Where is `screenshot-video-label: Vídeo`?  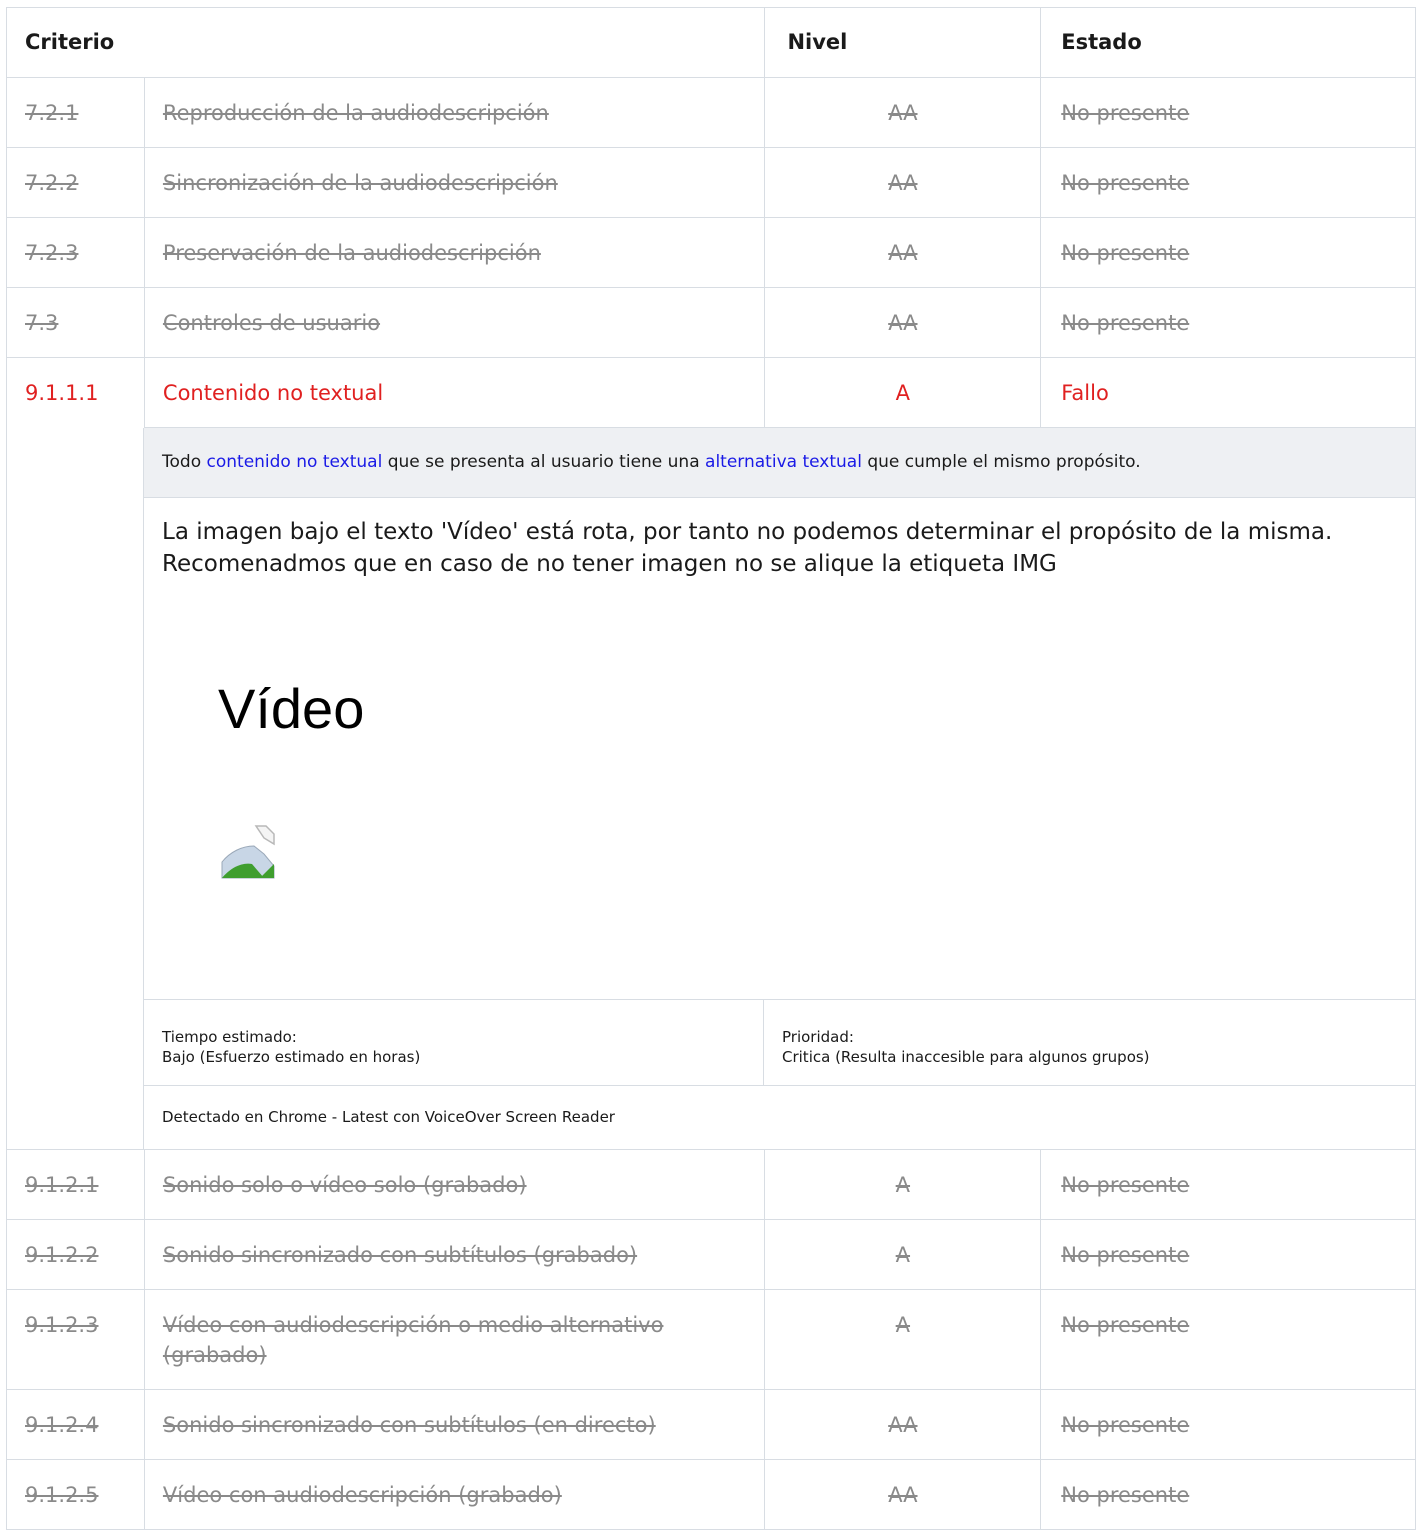 screenshot-video-label: Vídeo is located at coordinates (291, 708).